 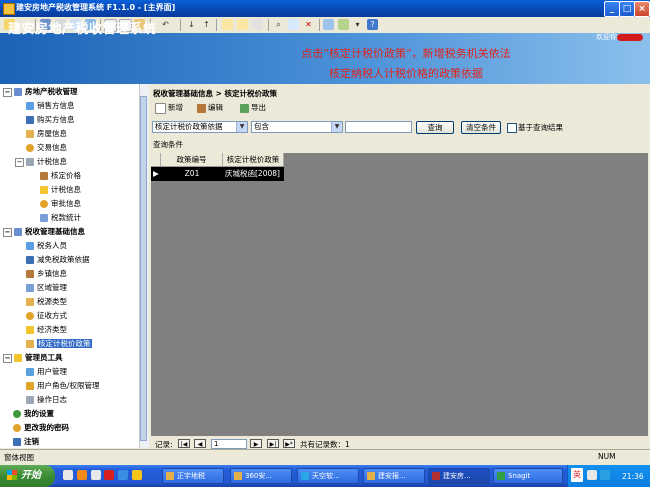 What do you see at coordinates (192, 174) in the screenshot?
I see `table-cell: Z01` at bounding box center [192, 174].